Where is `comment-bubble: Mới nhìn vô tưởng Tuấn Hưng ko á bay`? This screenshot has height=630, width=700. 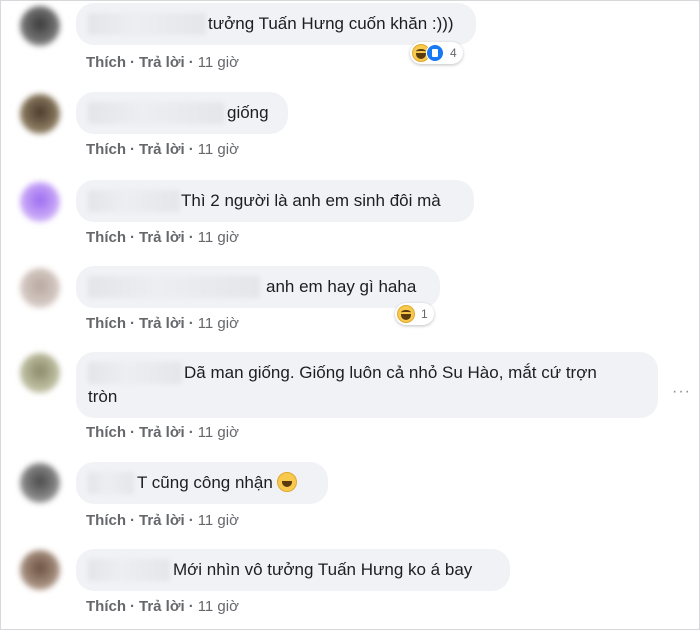 comment-bubble: Mới nhìn vô tưởng Tuấn Hưng ko á bay is located at coordinates (293, 570).